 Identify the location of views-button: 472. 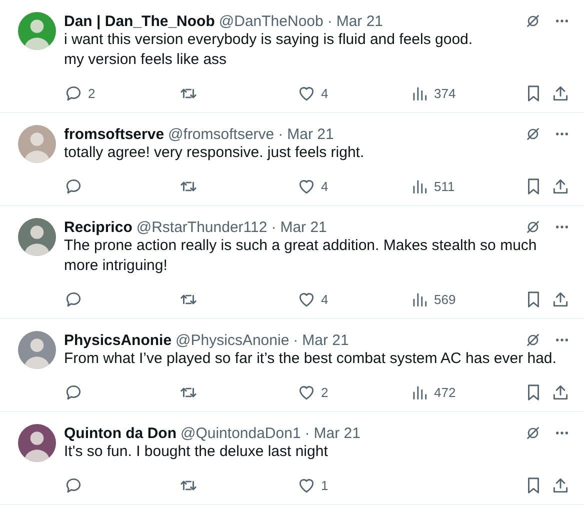
(465, 392).